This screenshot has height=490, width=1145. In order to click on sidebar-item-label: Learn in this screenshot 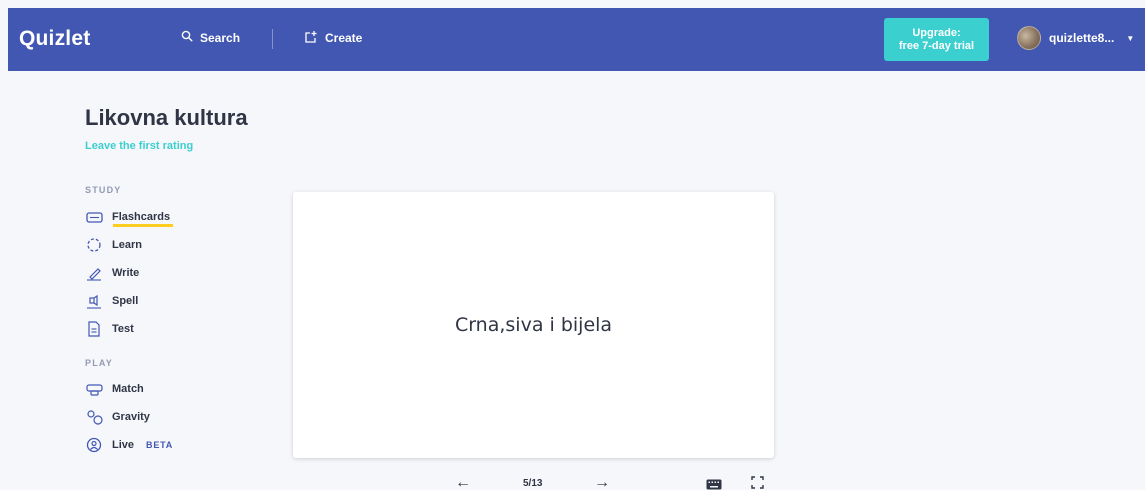, I will do `click(127, 245)`.